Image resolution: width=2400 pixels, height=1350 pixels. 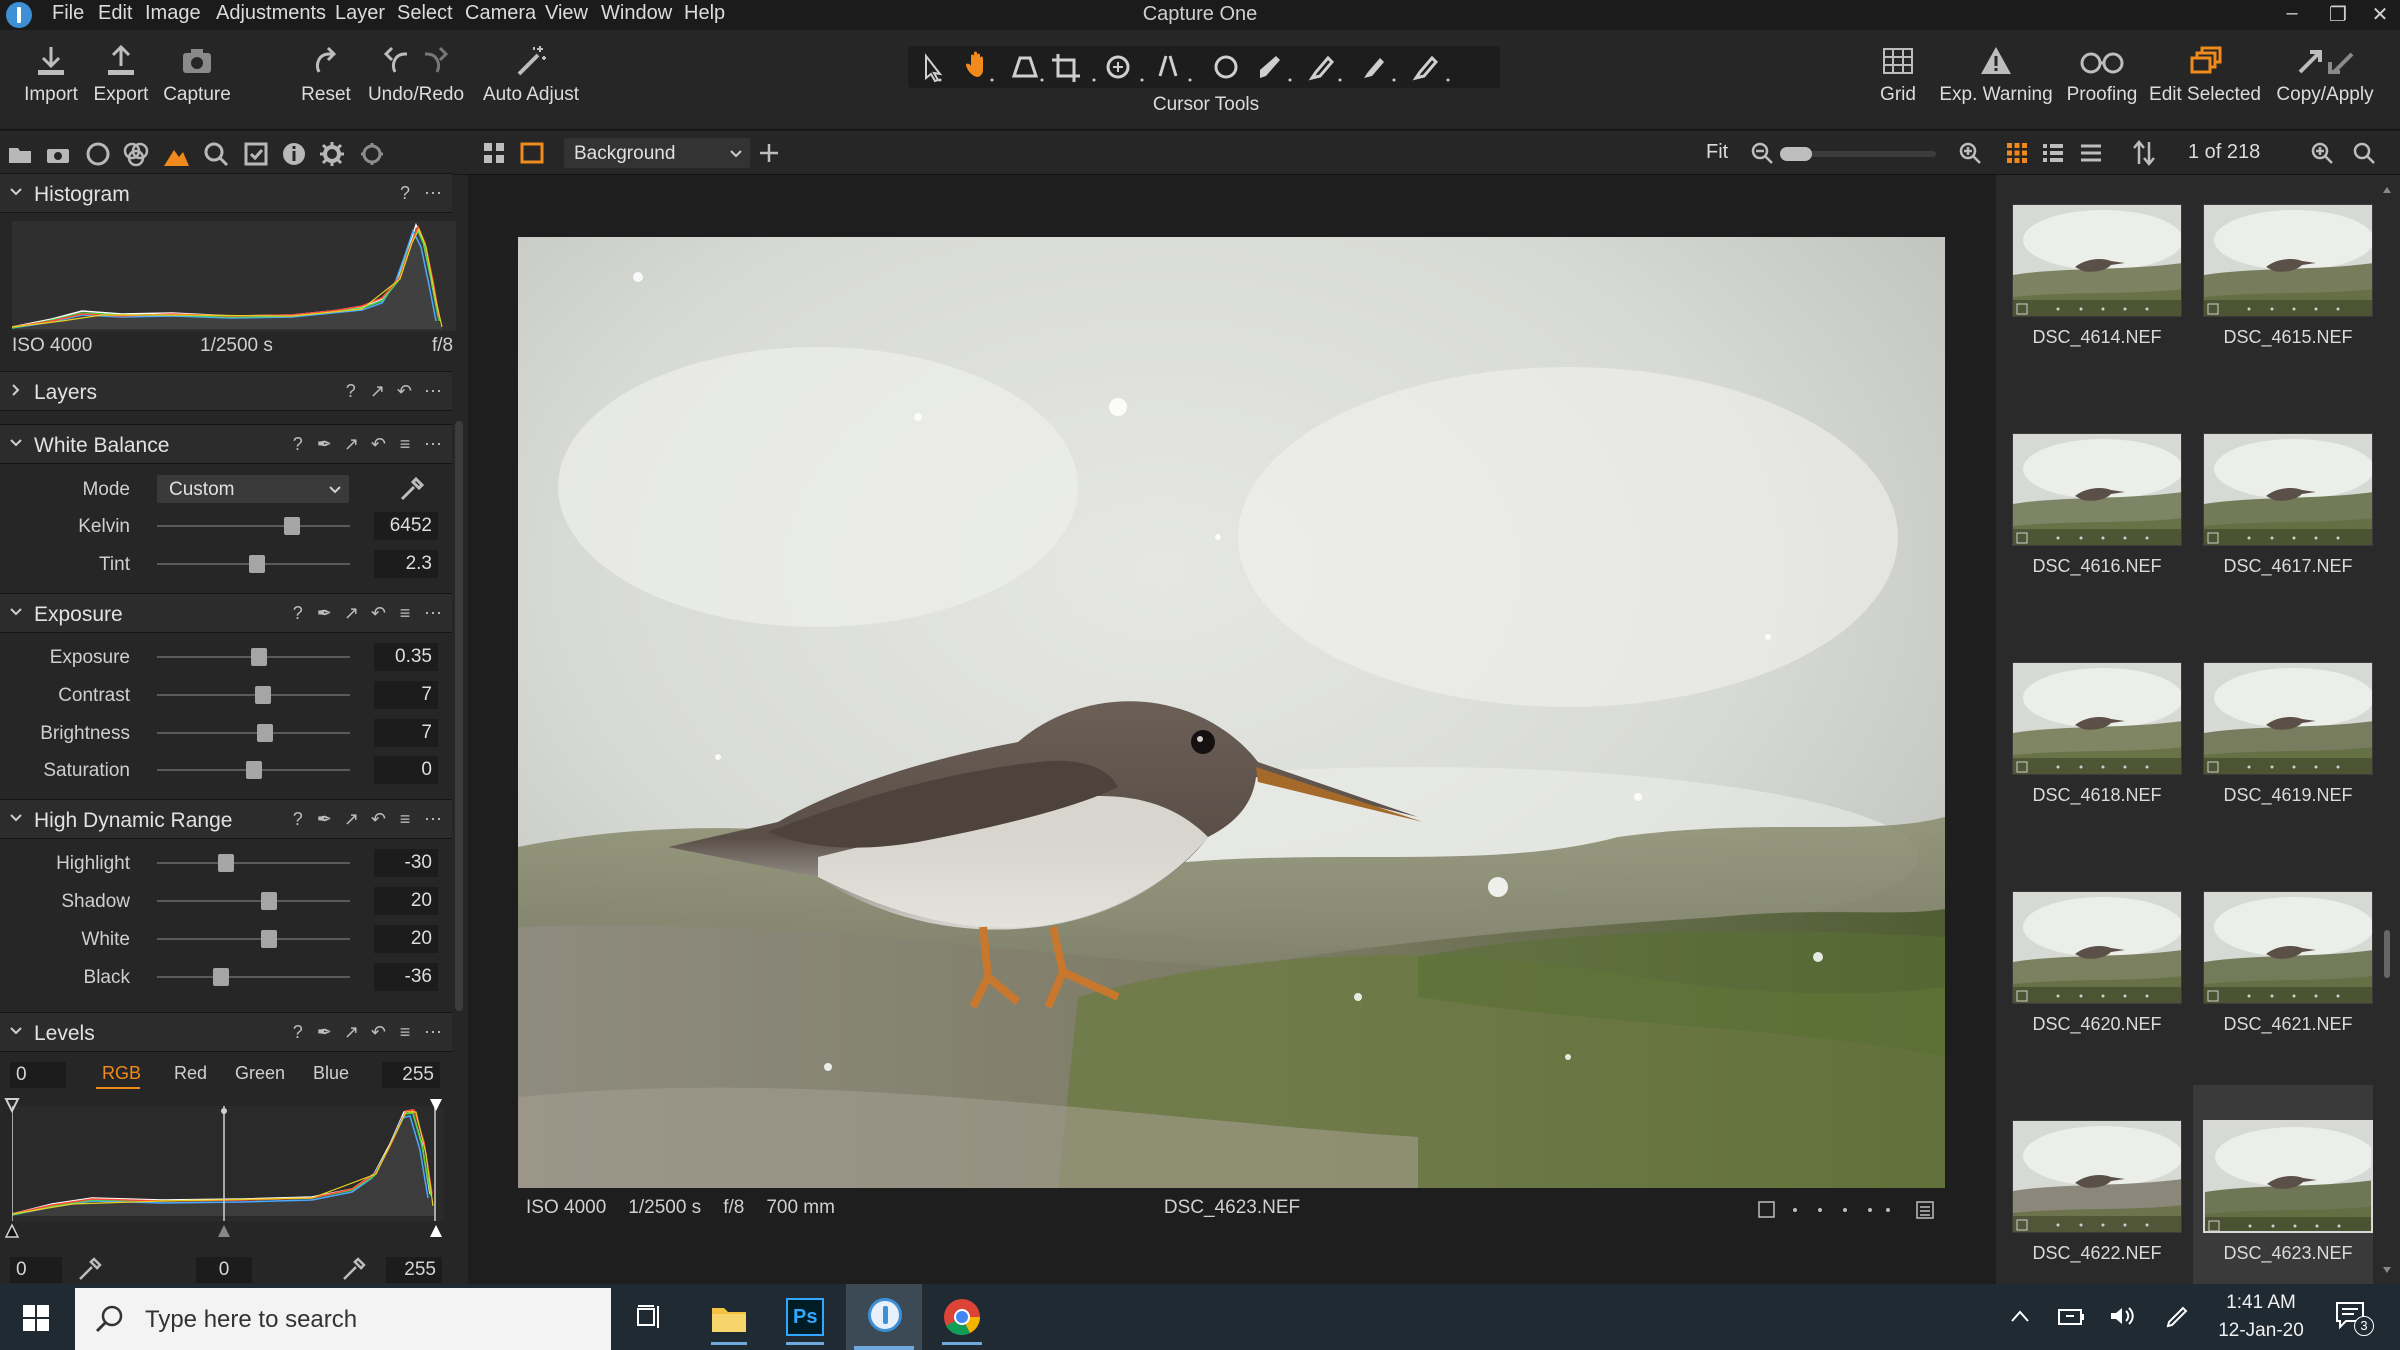 I want to click on saturation-slider-thumb, so click(x=253, y=770).